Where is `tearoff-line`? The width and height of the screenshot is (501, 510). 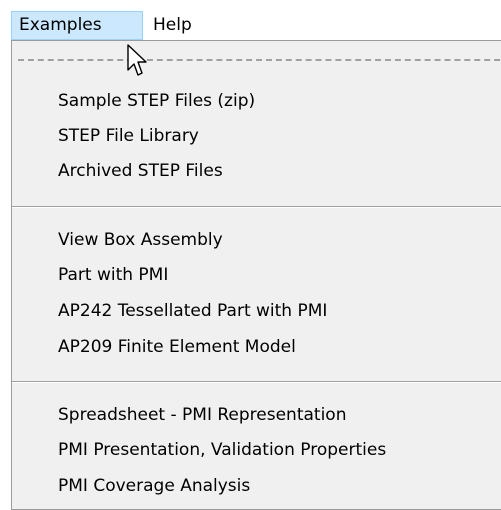
tearoff-line is located at coordinates (259, 60).